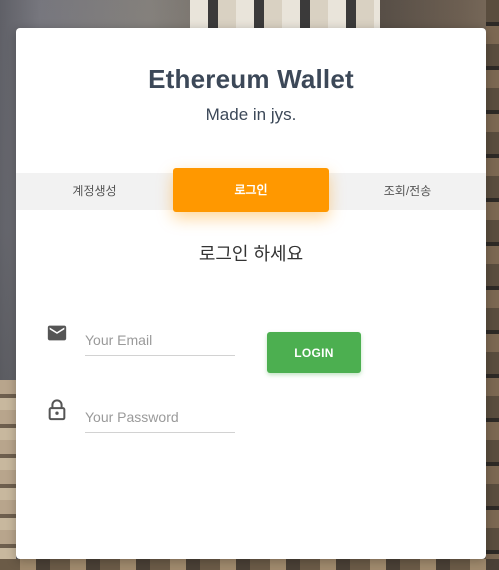  I want to click on background-building-top, so click(285, 15).